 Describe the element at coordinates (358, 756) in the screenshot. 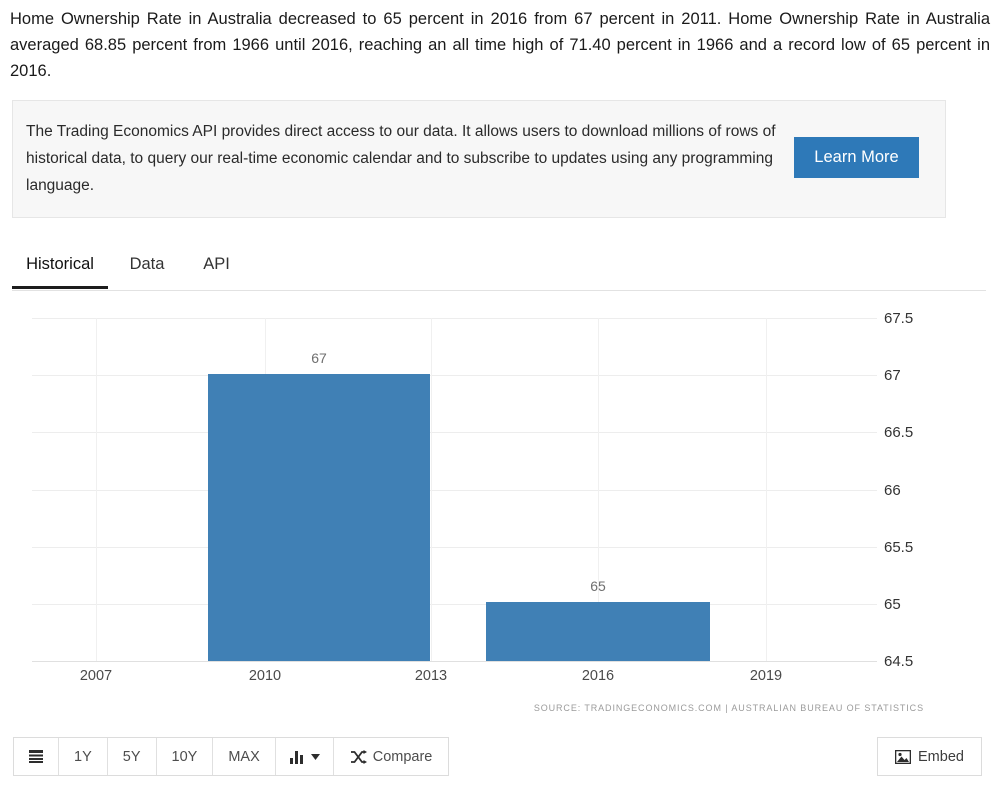

I see `shuffle-icon` at that location.